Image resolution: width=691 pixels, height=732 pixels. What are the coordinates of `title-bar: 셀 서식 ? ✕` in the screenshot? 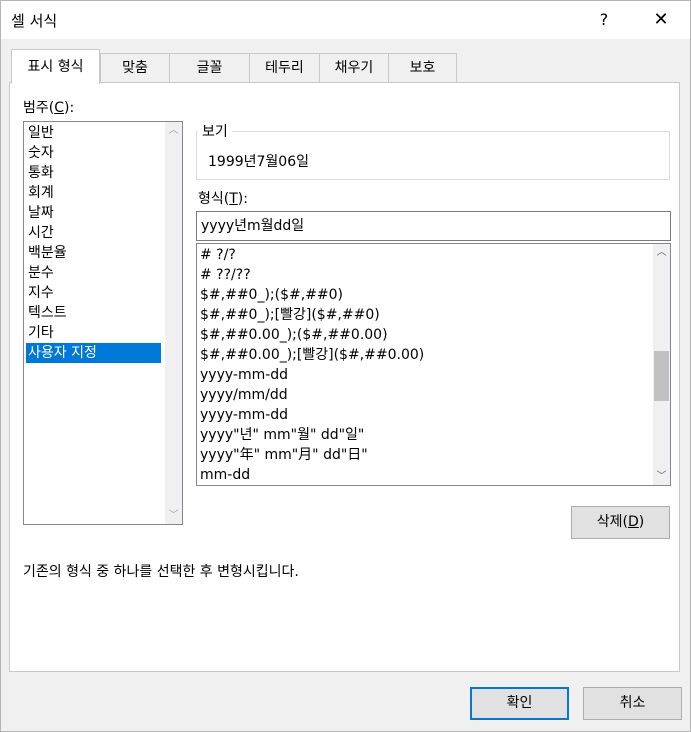 It's located at (345, 20).